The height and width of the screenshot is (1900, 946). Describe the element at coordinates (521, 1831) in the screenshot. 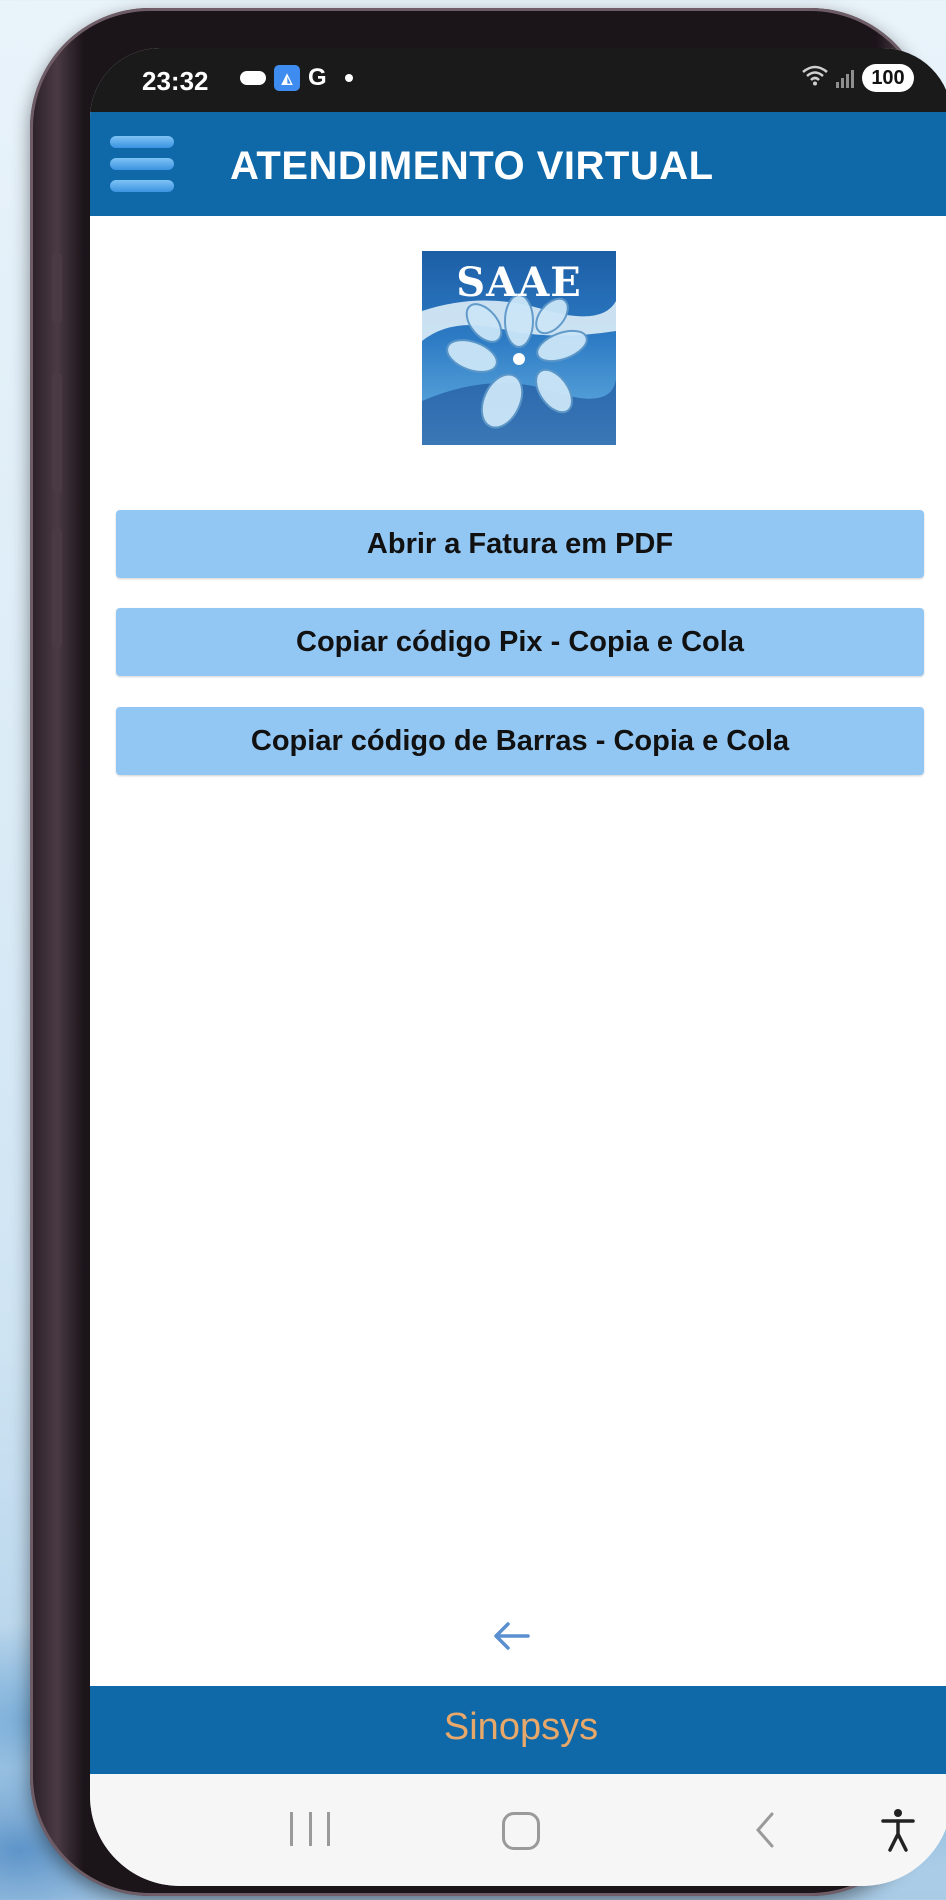

I see `home-icon` at that location.